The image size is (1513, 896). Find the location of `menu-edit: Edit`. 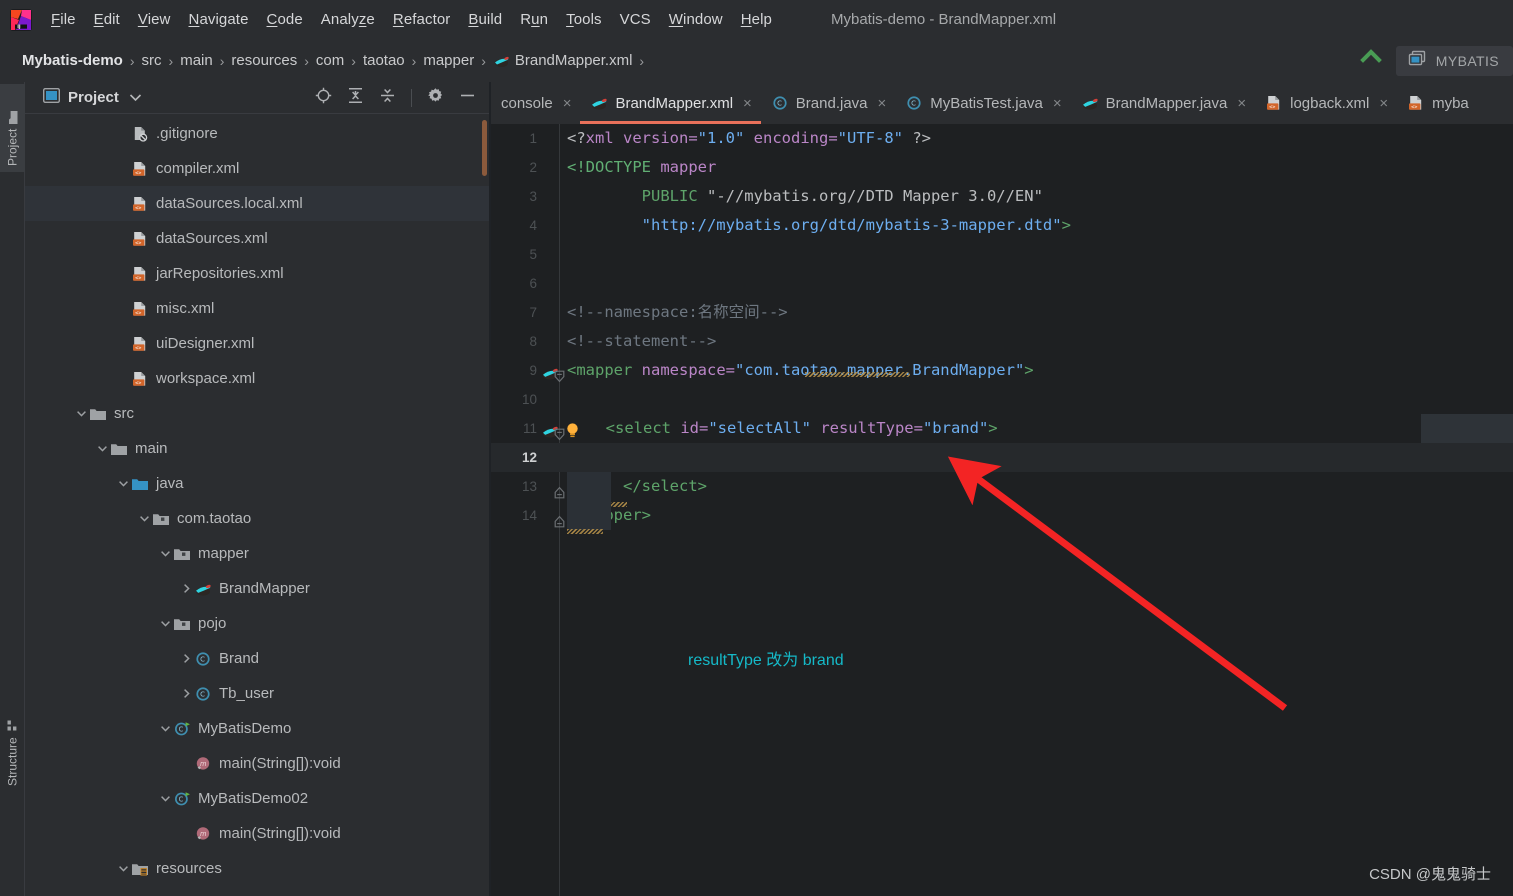

menu-edit: Edit is located at coordinates (107, 19).